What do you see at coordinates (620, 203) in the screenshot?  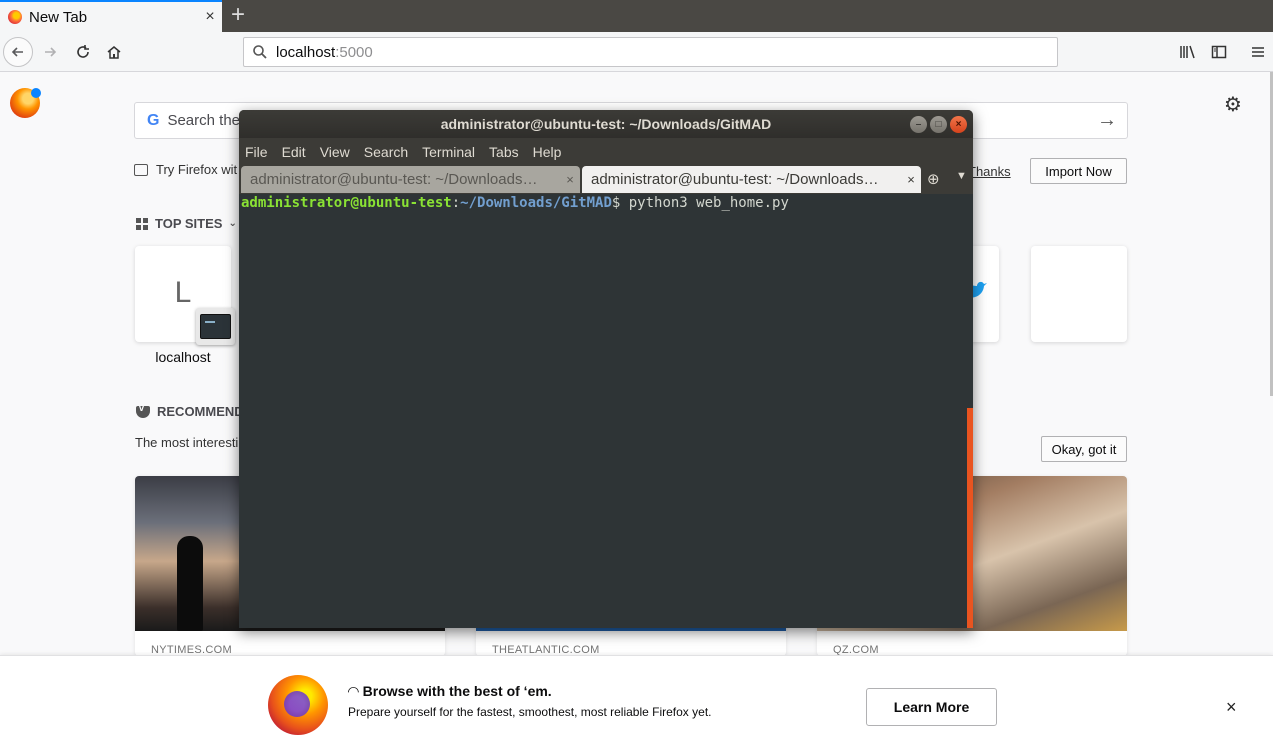 I see `prompt-symbol: $` at bounding box center [620, 203].